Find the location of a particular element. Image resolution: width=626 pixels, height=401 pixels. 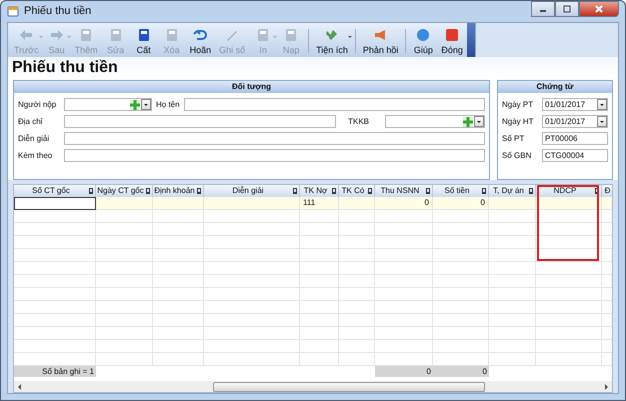

field-label: Địa chỉ is located at coordinates (31, 121).